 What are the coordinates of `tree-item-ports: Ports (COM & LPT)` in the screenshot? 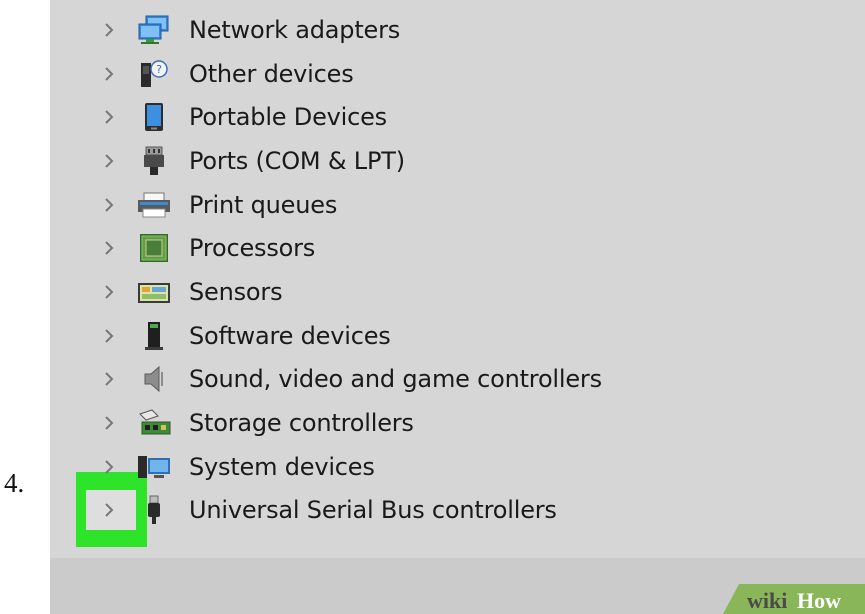 It's located at (457, 161).